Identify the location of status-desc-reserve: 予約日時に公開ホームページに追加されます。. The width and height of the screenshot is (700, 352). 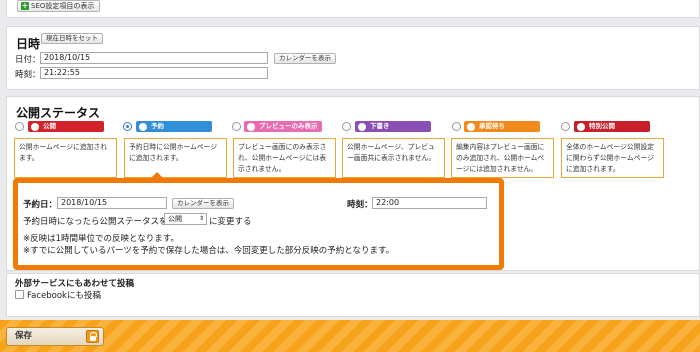
(175, 158).